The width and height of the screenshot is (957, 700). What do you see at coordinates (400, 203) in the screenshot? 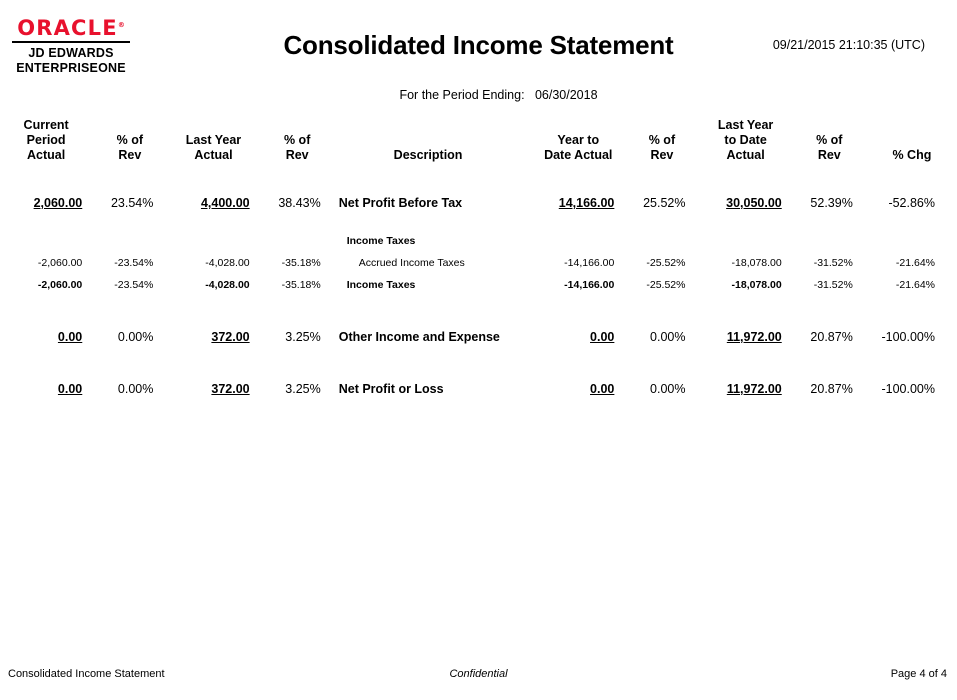
I see `cell-description: Net Profit Before Tax` at bounding box center [400, 203].